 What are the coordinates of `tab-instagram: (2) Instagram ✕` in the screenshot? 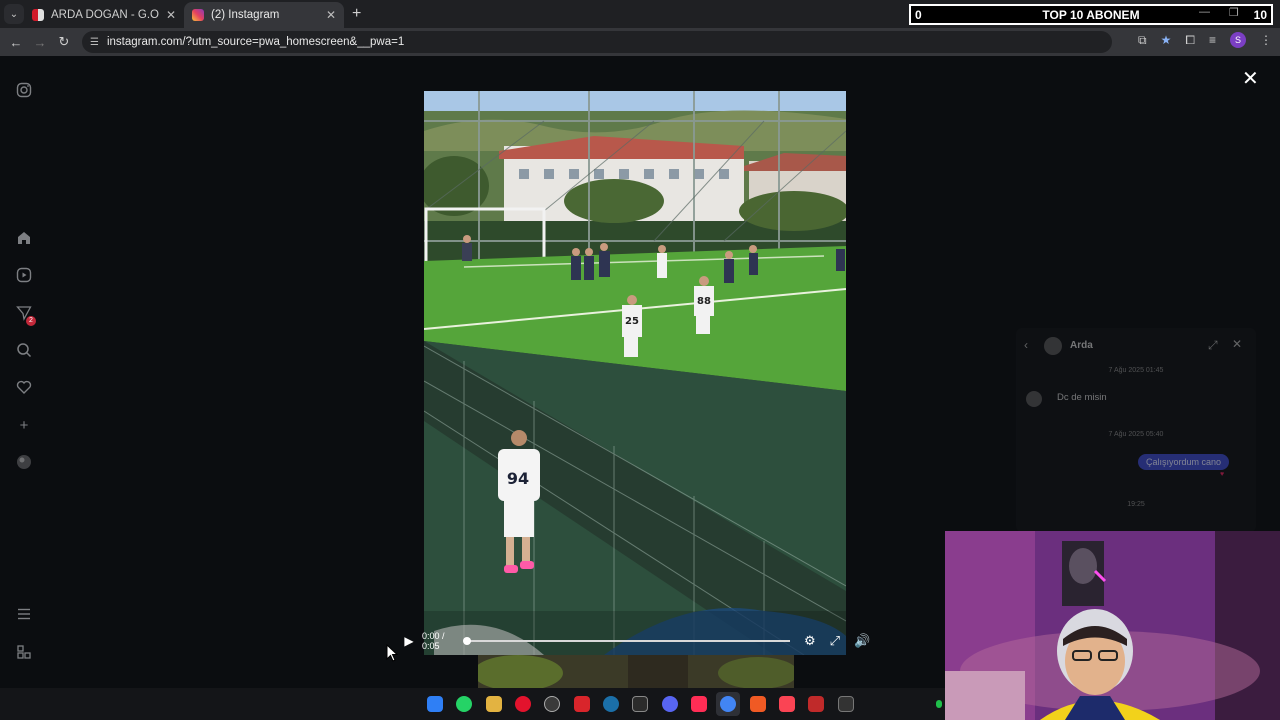 It's located at (264, 15).